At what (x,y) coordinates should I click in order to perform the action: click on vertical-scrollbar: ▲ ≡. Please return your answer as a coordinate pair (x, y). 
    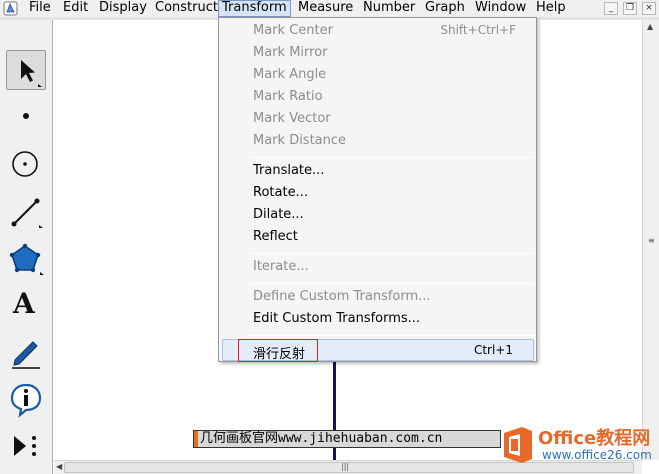
    Looking at the image, I should click on (650, 240).